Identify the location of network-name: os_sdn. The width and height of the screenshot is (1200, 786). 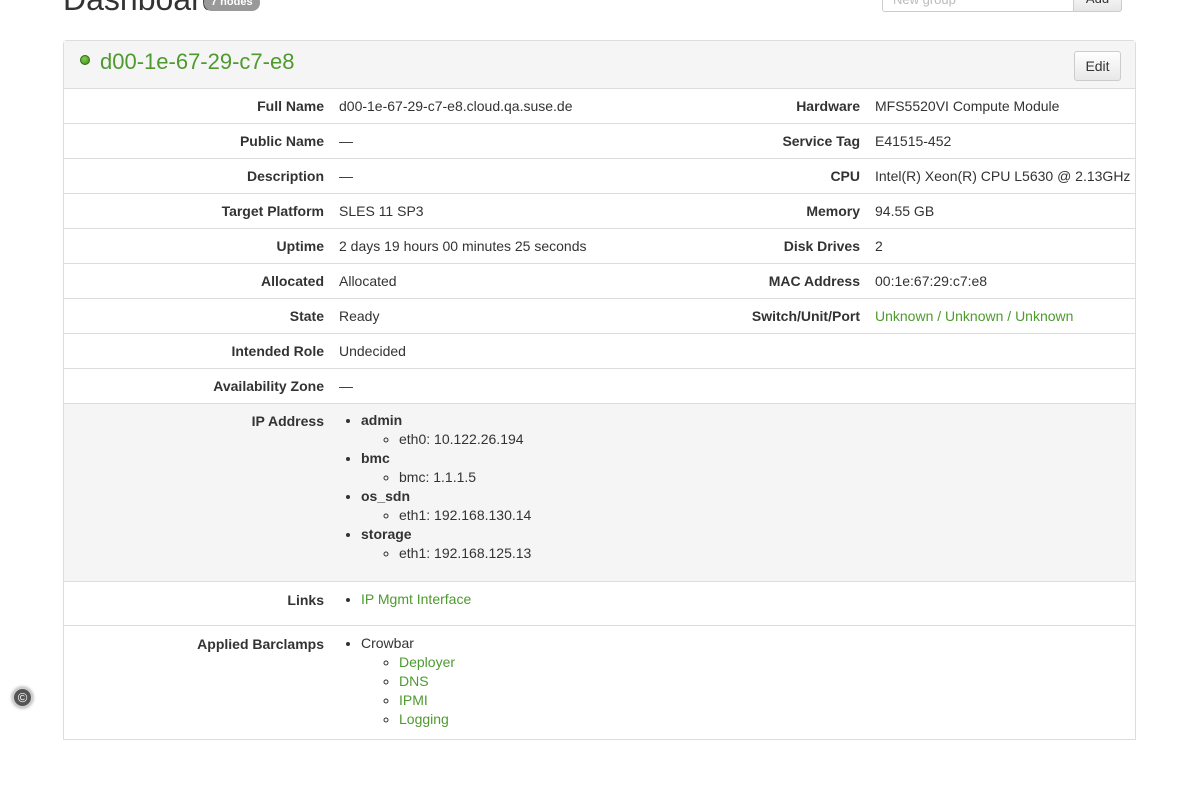
(386, 496).